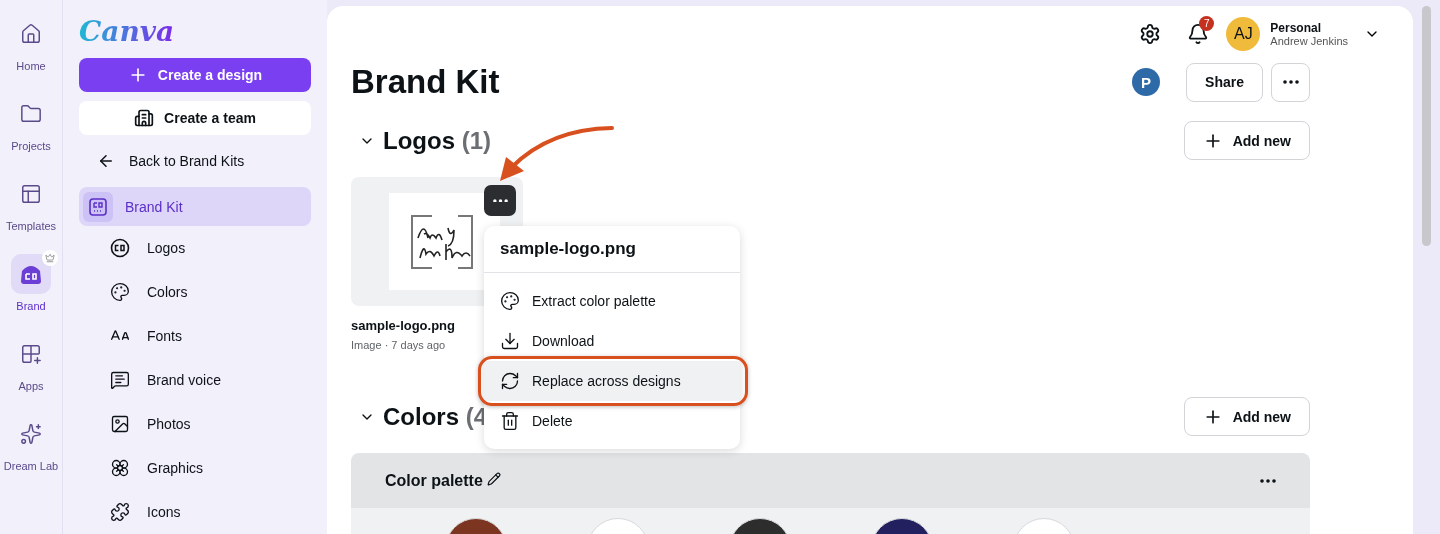 The image size is (1440, 534). What do you see at coordinates (31, 368) in the screenshot?
I see `rail-item: Apps` at bounding box center [31, 368].